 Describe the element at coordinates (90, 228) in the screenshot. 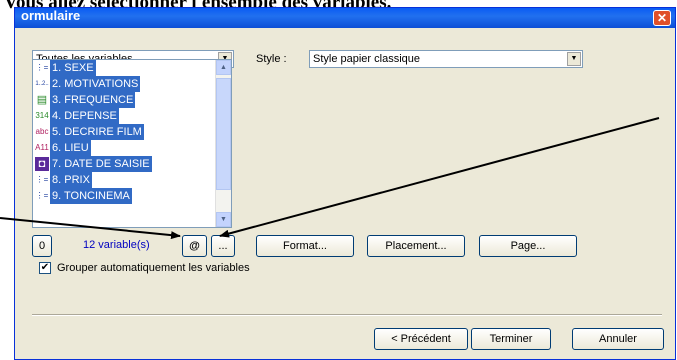

I see `annotation-arrow-at` at that location.